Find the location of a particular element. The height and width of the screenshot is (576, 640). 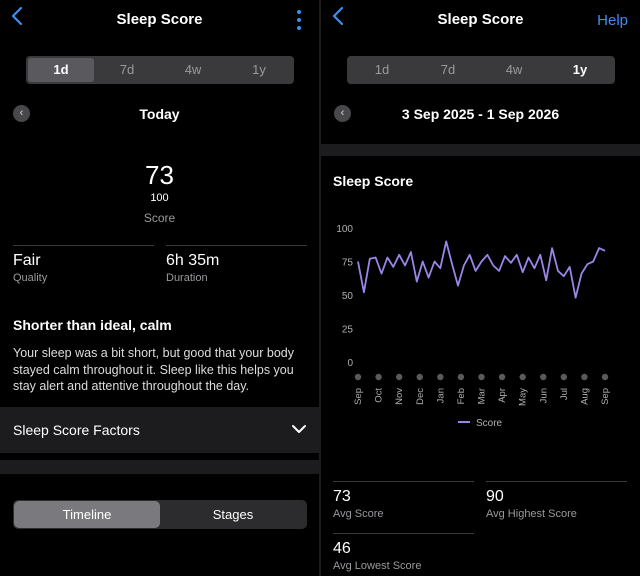

chart-title: Sleep Score is located at coordinates (373, 181).